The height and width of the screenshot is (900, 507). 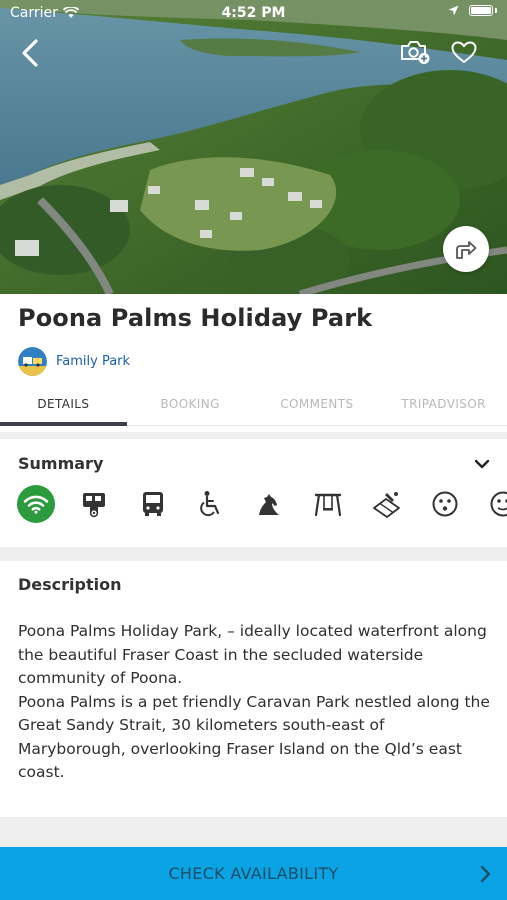 I want to click on check-availability-button: CHECK AVAILABILITY, so click(x=253, y=873).